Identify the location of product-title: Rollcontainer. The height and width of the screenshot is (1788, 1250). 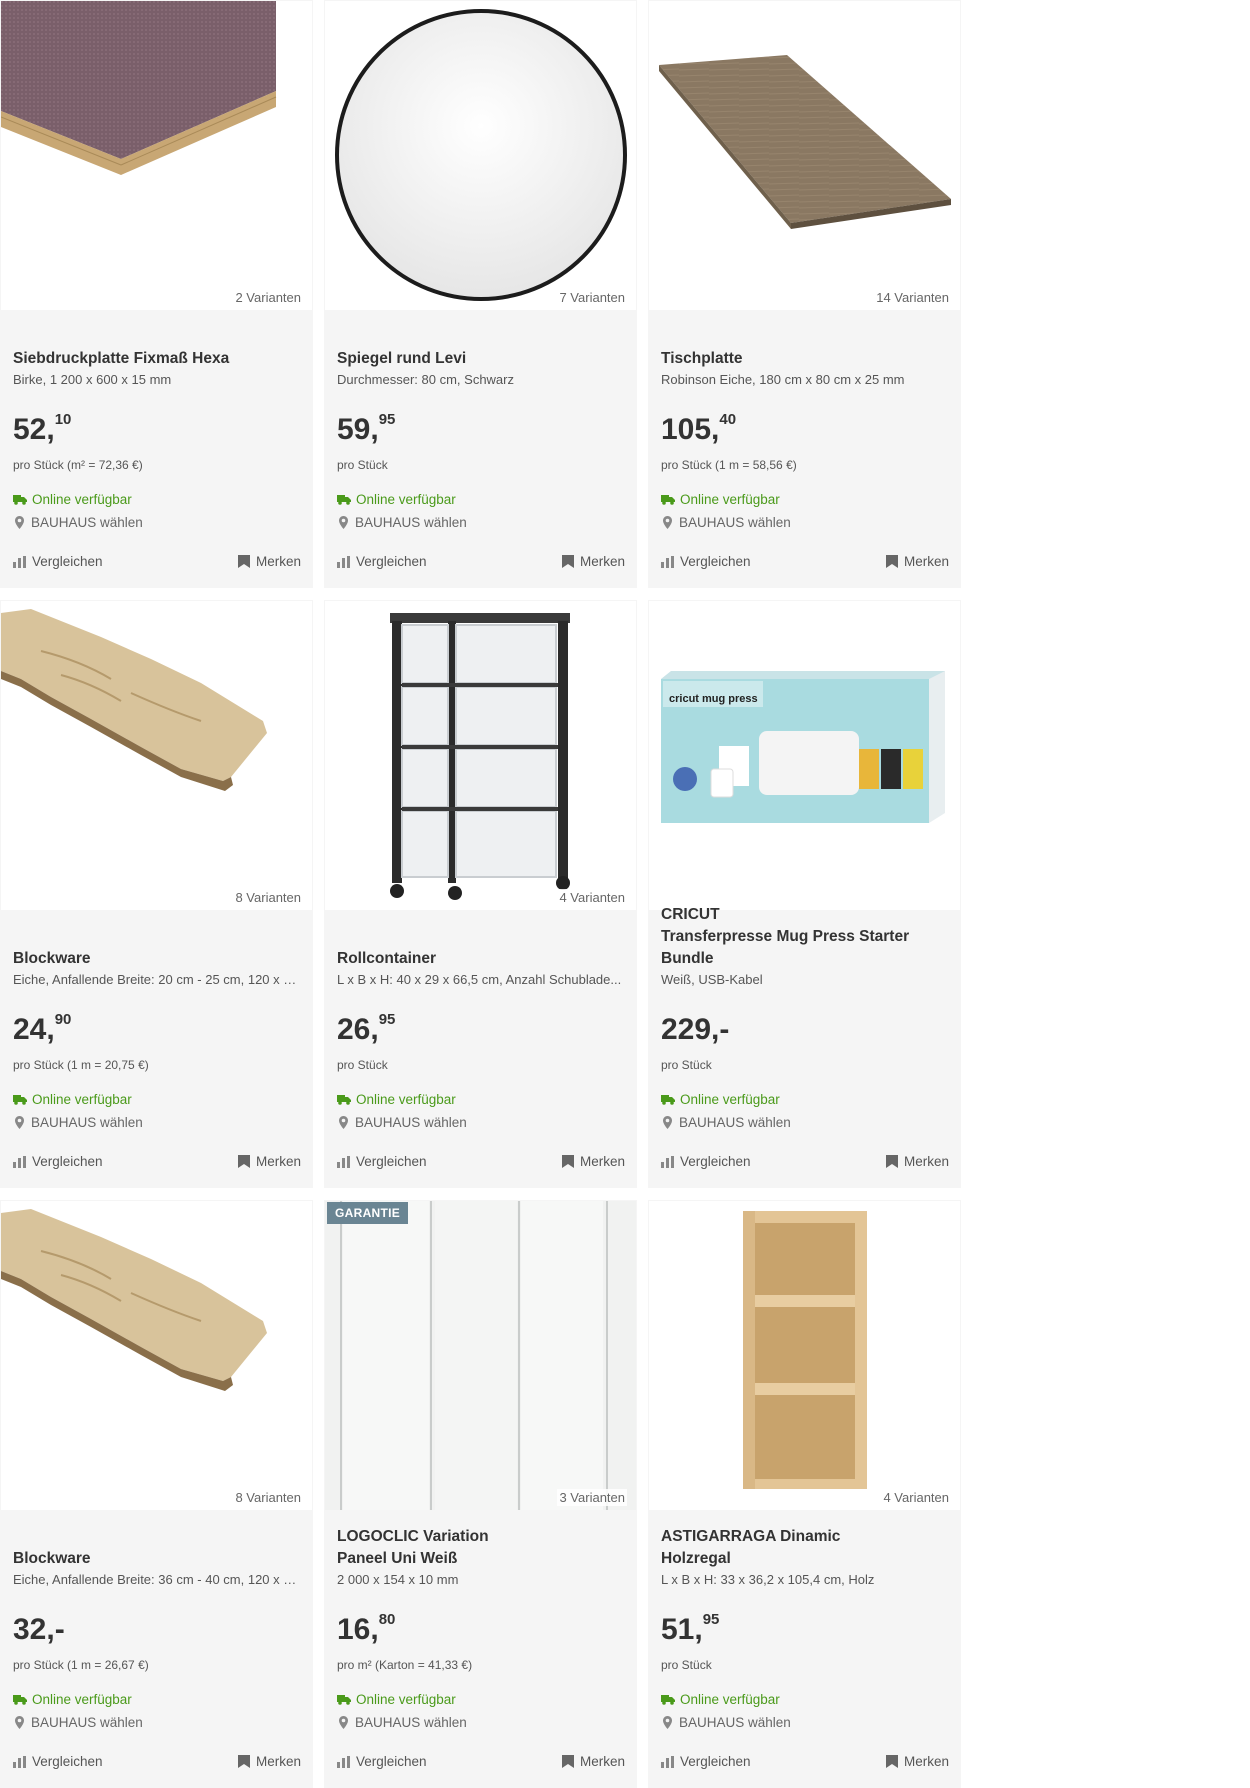
(481, 959).